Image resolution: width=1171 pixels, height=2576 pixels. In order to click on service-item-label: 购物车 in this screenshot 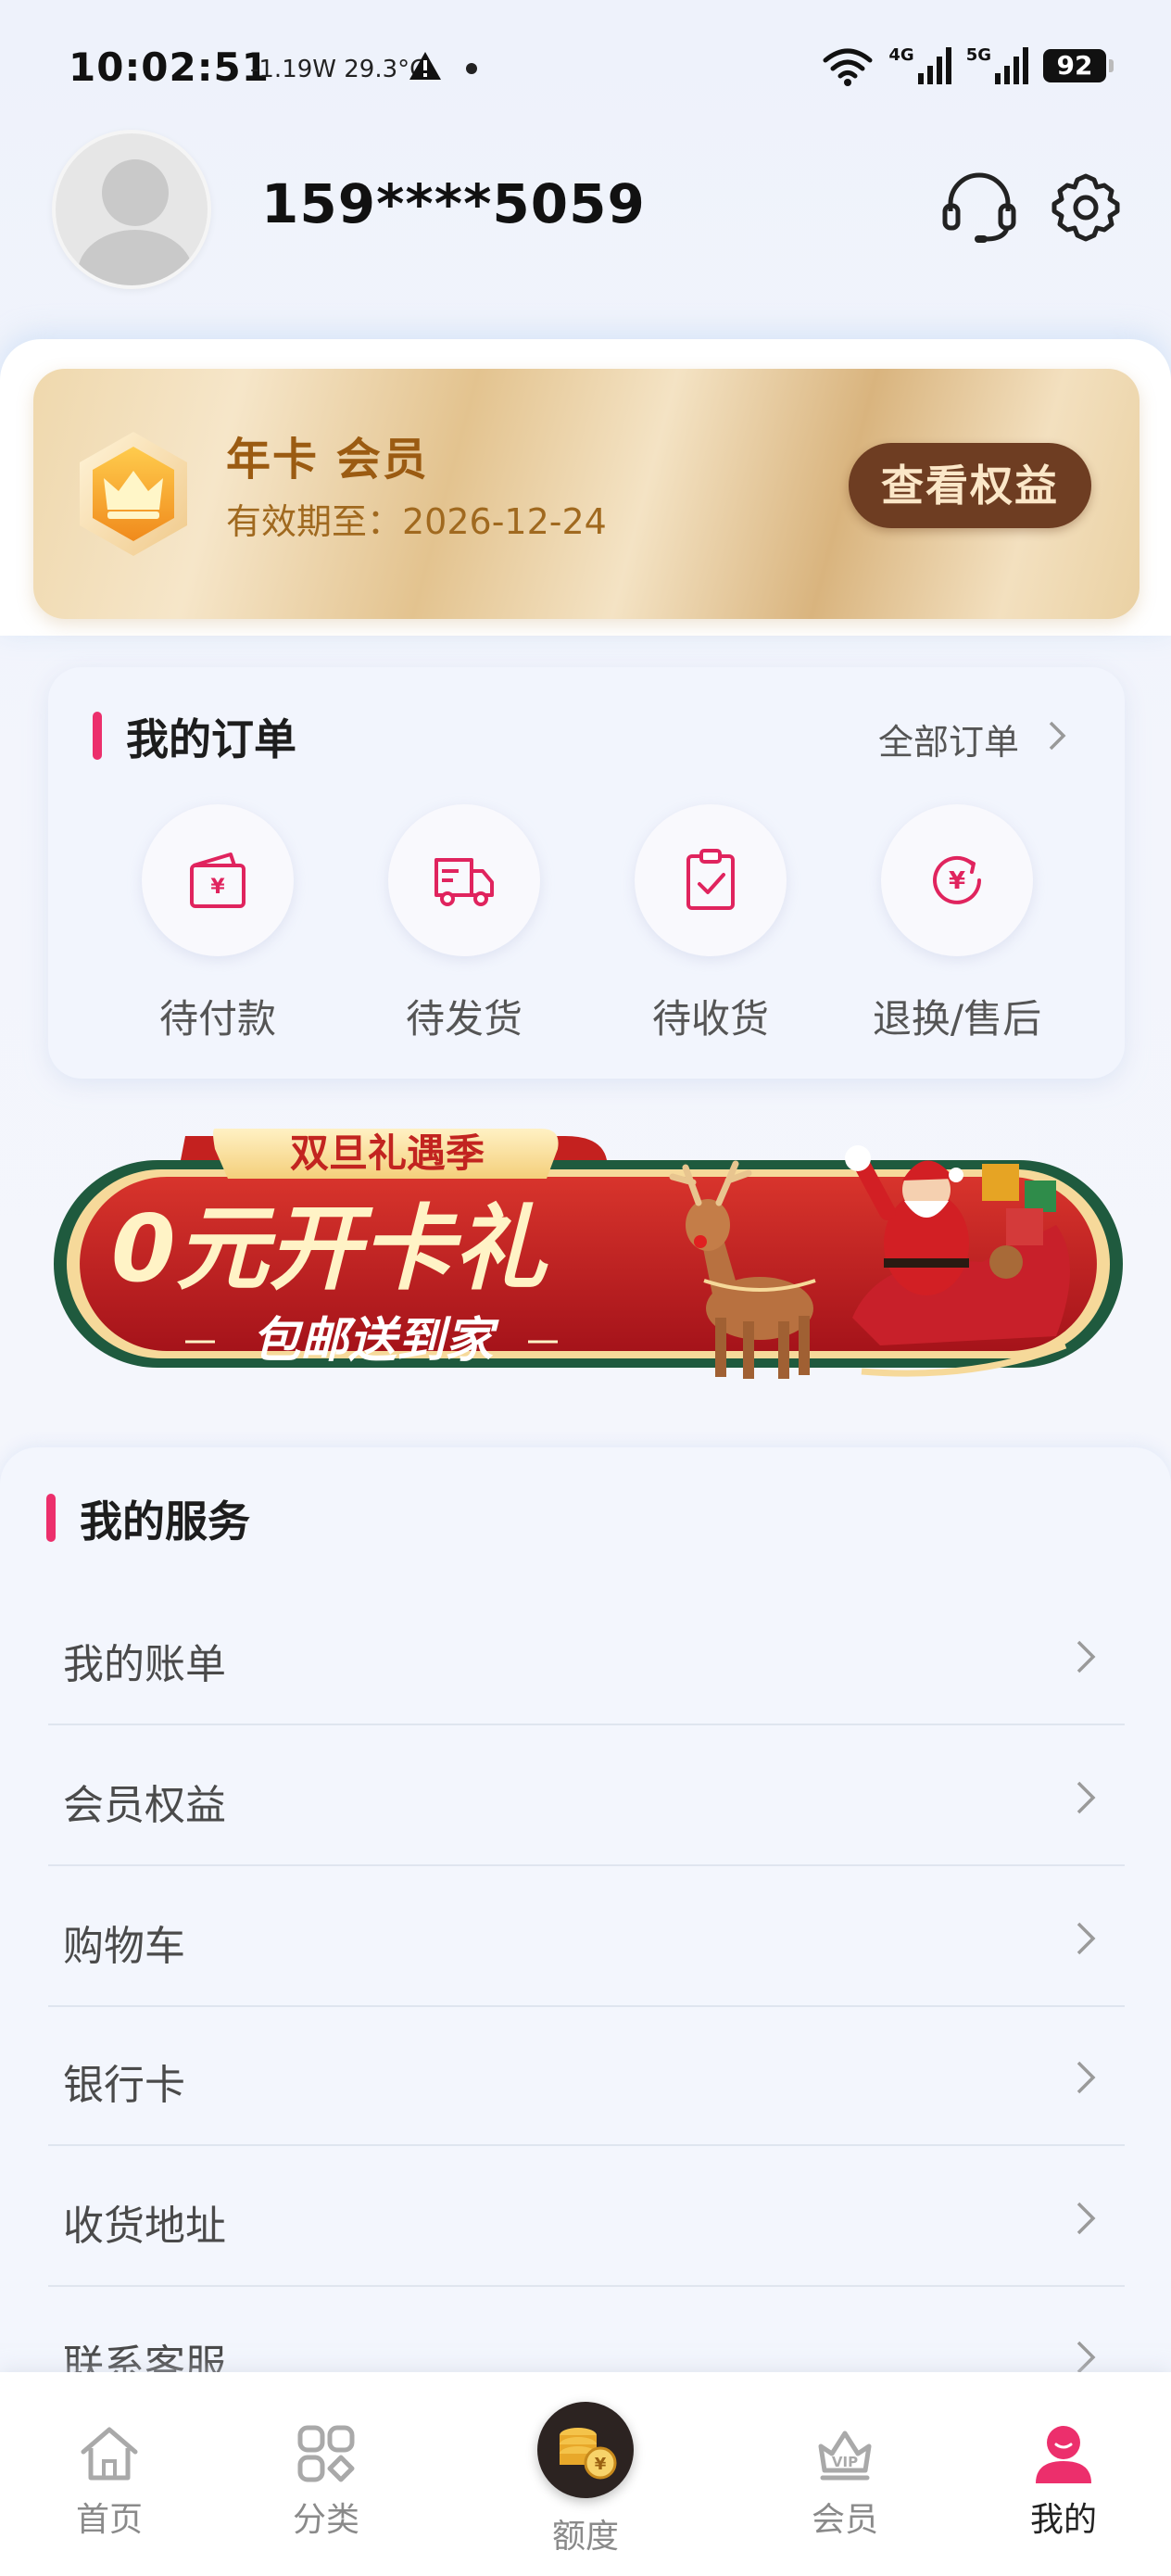, I will do `click(124, 1946)`.